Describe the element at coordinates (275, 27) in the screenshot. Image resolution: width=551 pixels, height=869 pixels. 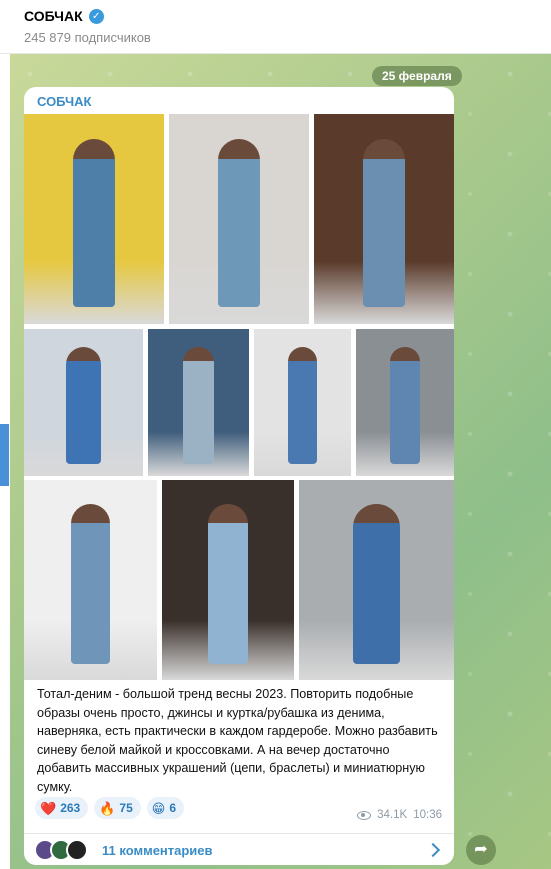
I see `channel-header: СОБЧАК ✓ 245 879 подписчиков` at that location.